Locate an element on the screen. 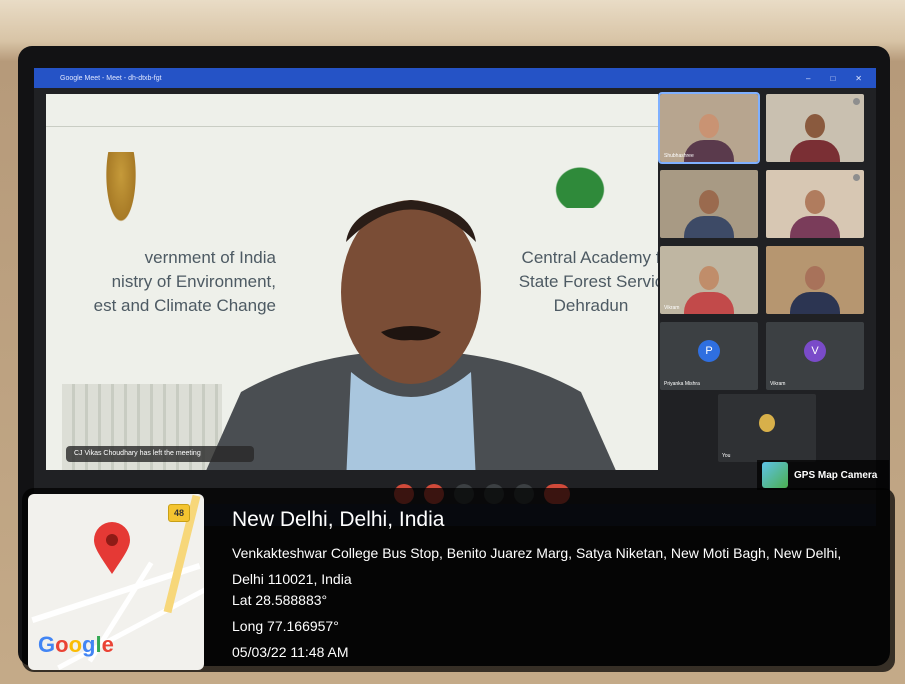 The height and width of the screenshot is (684, 905). window-title: Google Meet - Meet - dh-dtxb-fgt is located at coordinates (111, 78).